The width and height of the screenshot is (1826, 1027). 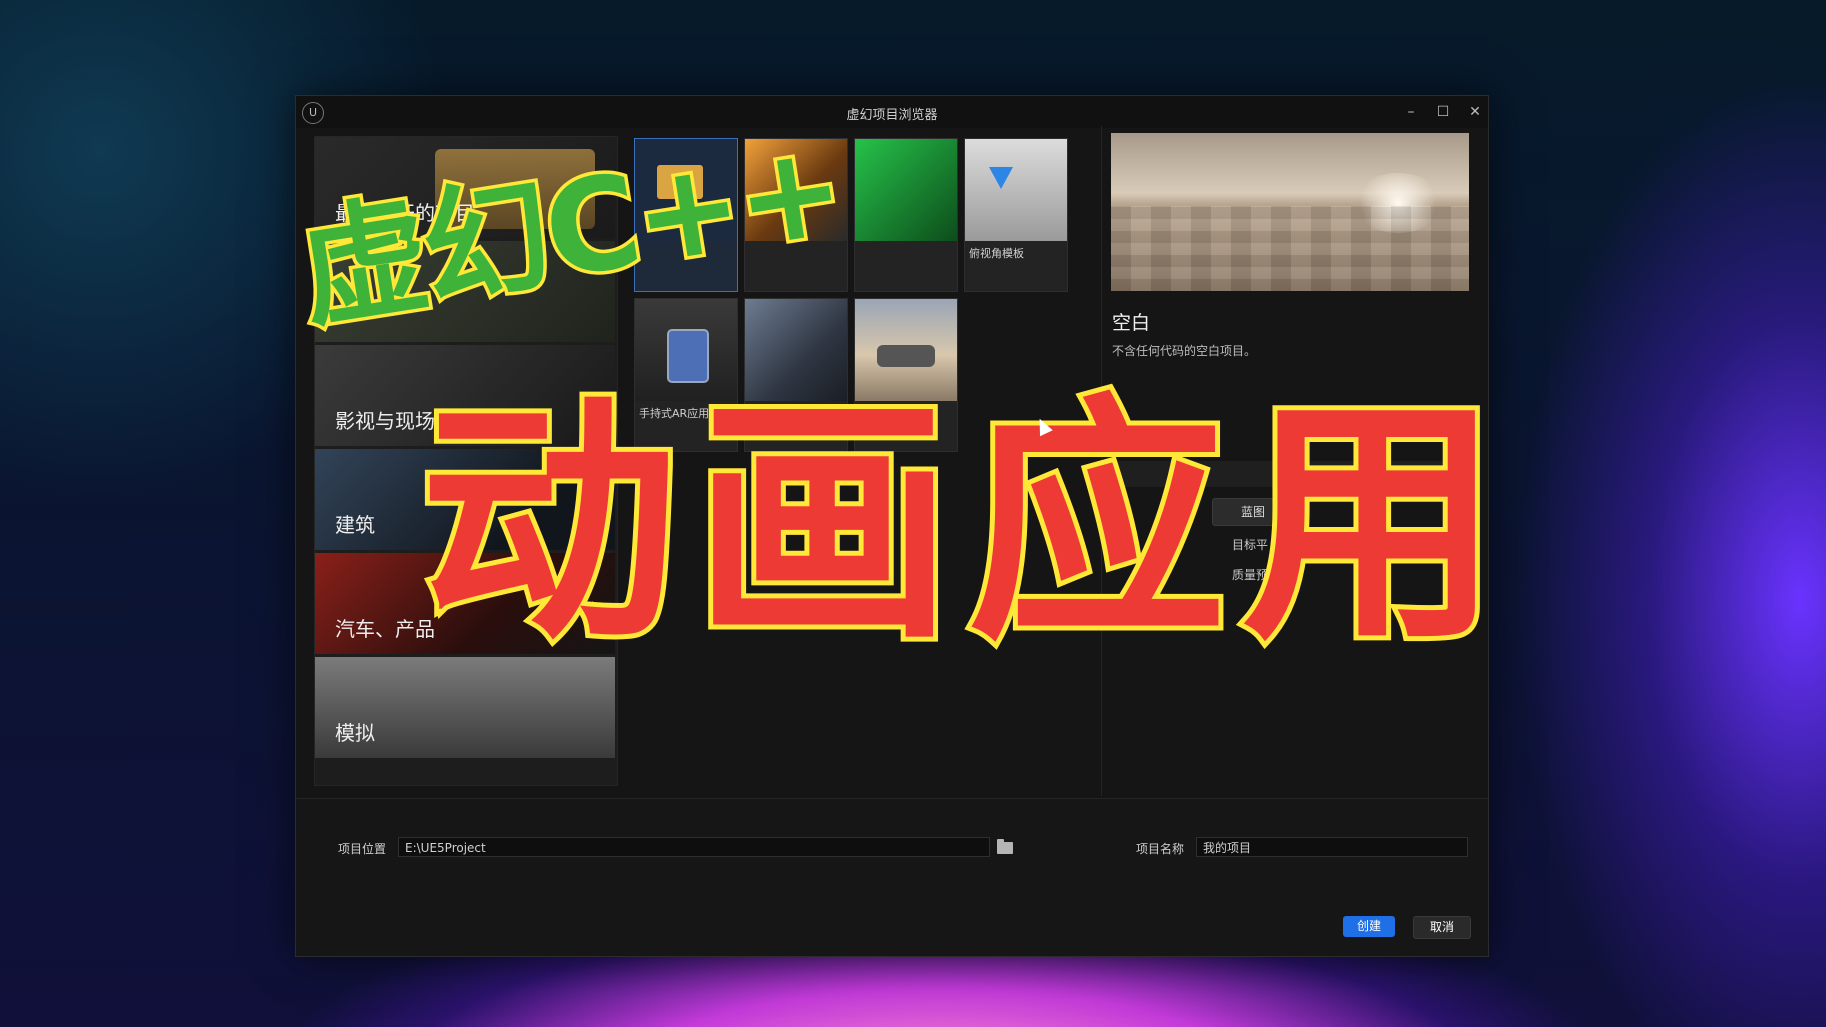 I want to click on template-top-down: 俯视角模板, so click(x=1016, y=215).